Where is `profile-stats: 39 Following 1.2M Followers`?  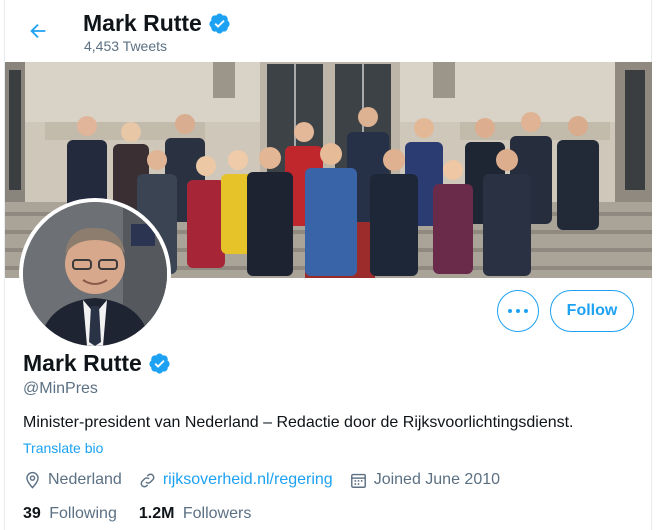
profile-stats: 39 Following 1.2M Followers is located at coordinates (148, 514).